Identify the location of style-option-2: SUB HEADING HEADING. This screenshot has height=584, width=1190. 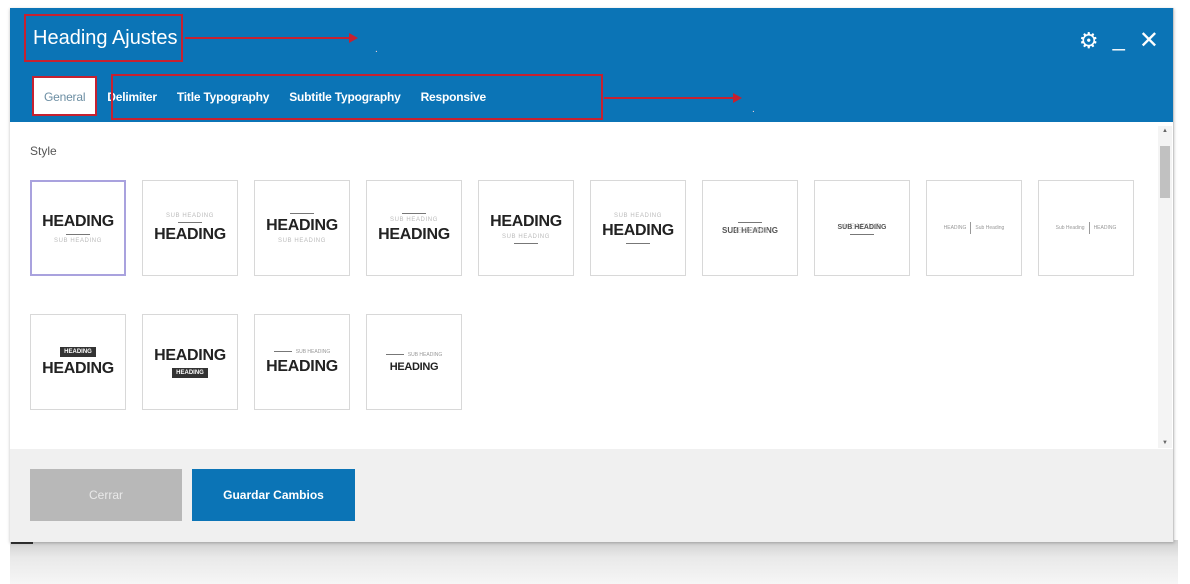
(190, 228).